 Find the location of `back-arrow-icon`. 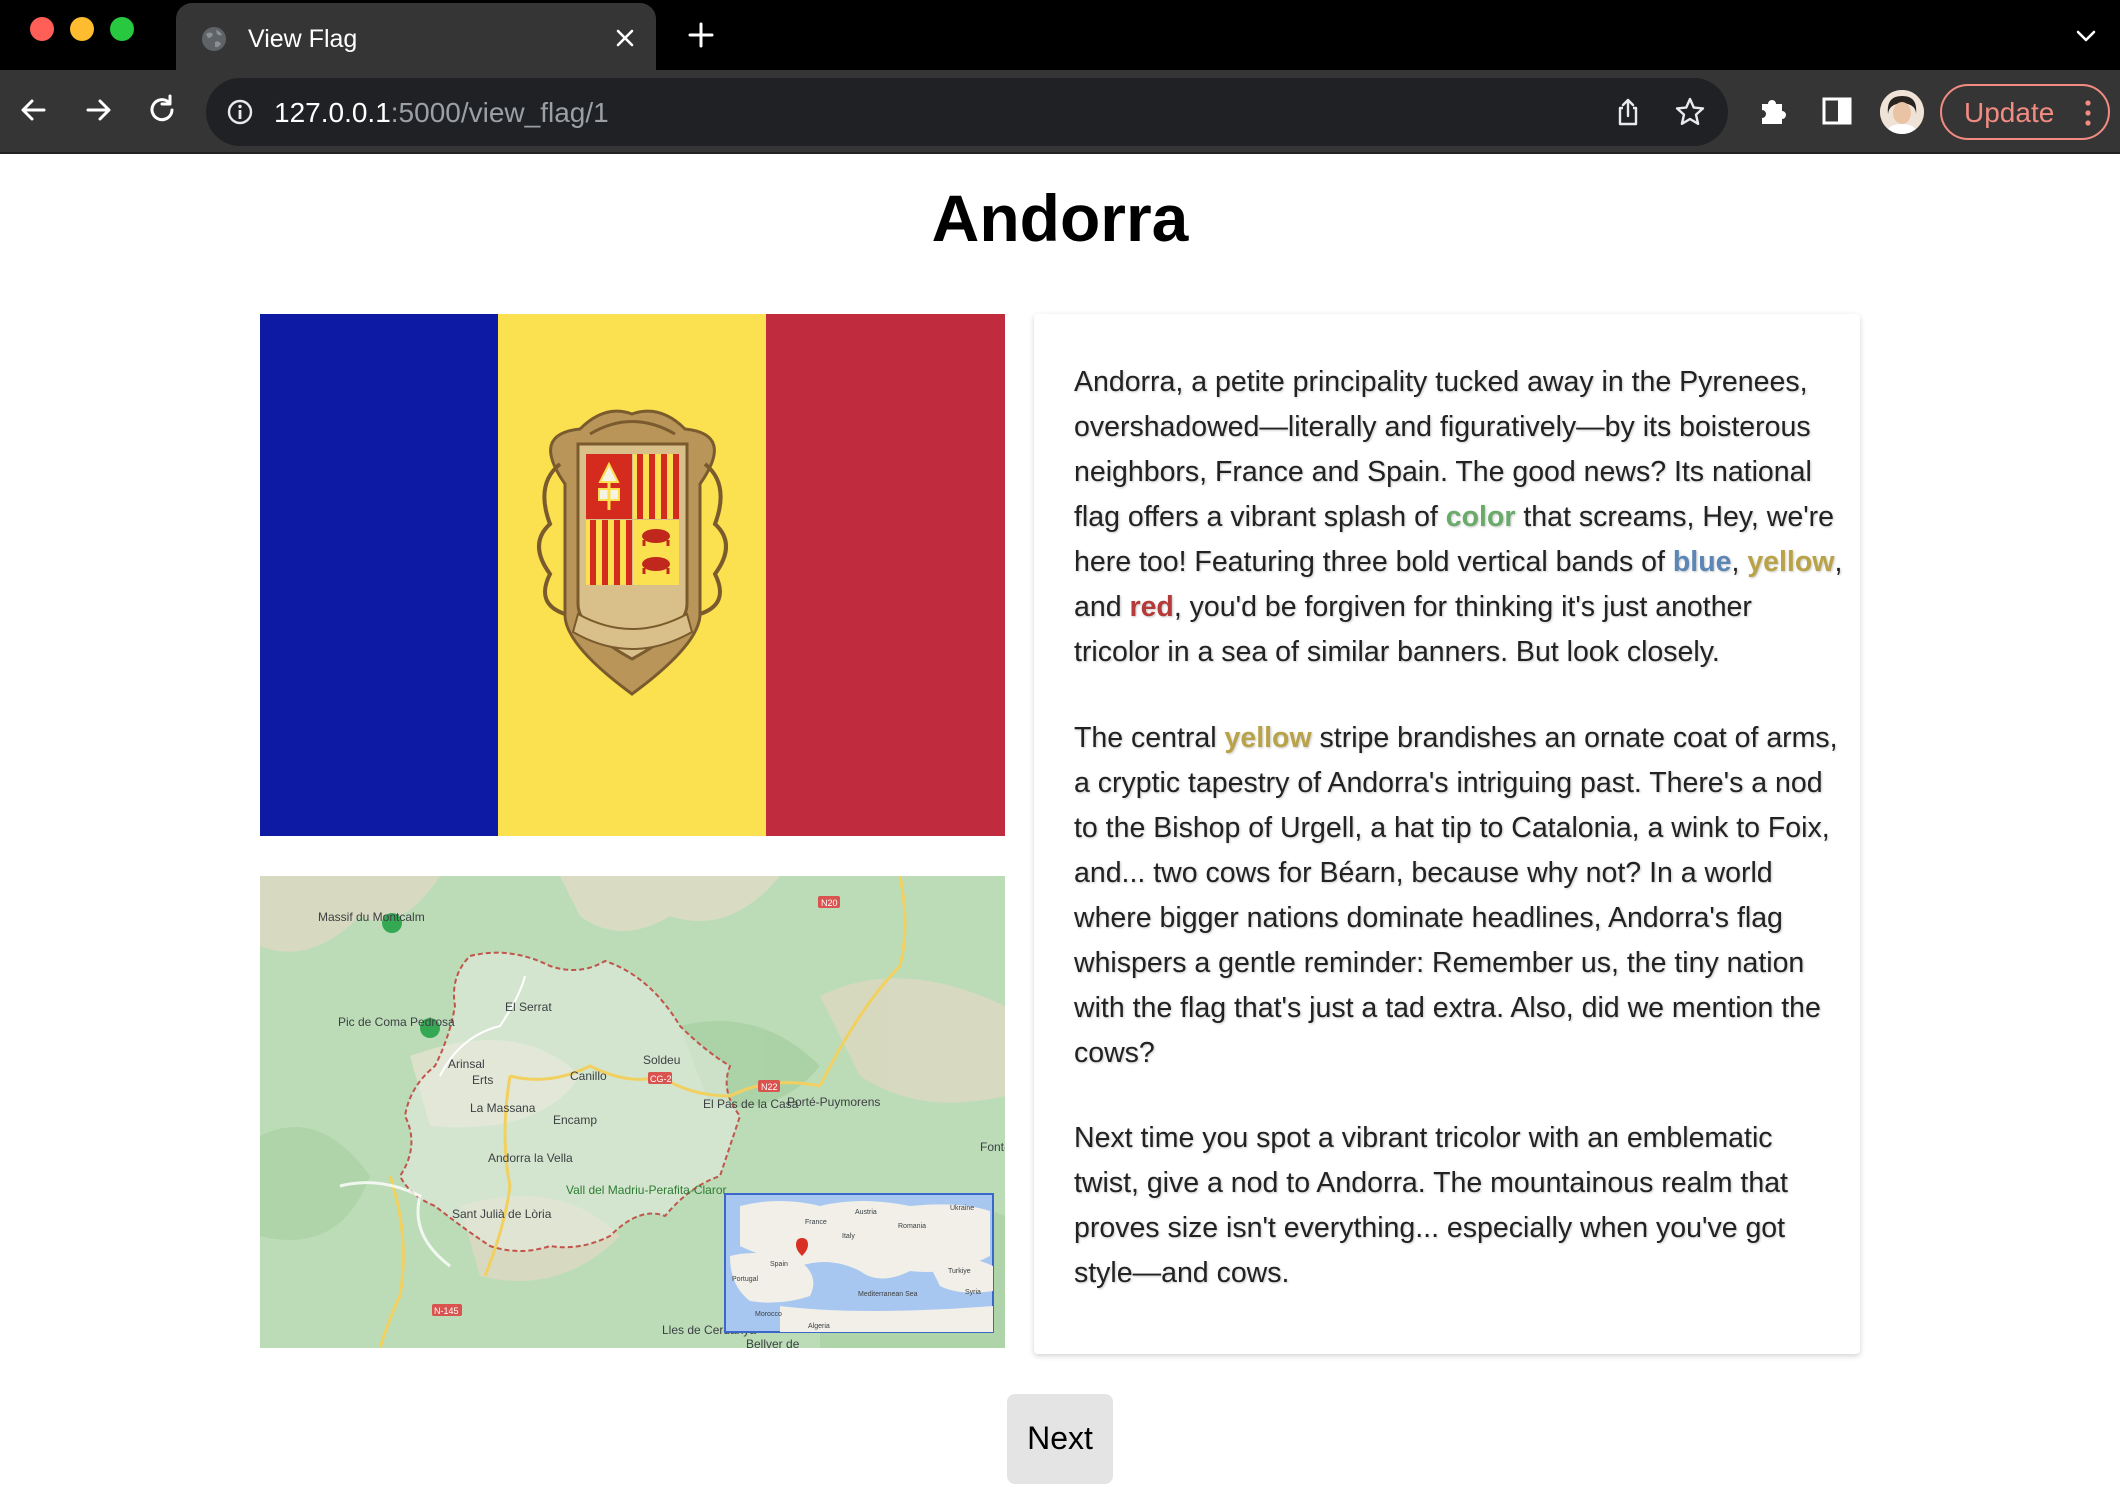

back-arrow-icon is located at coordinates (34, 110).